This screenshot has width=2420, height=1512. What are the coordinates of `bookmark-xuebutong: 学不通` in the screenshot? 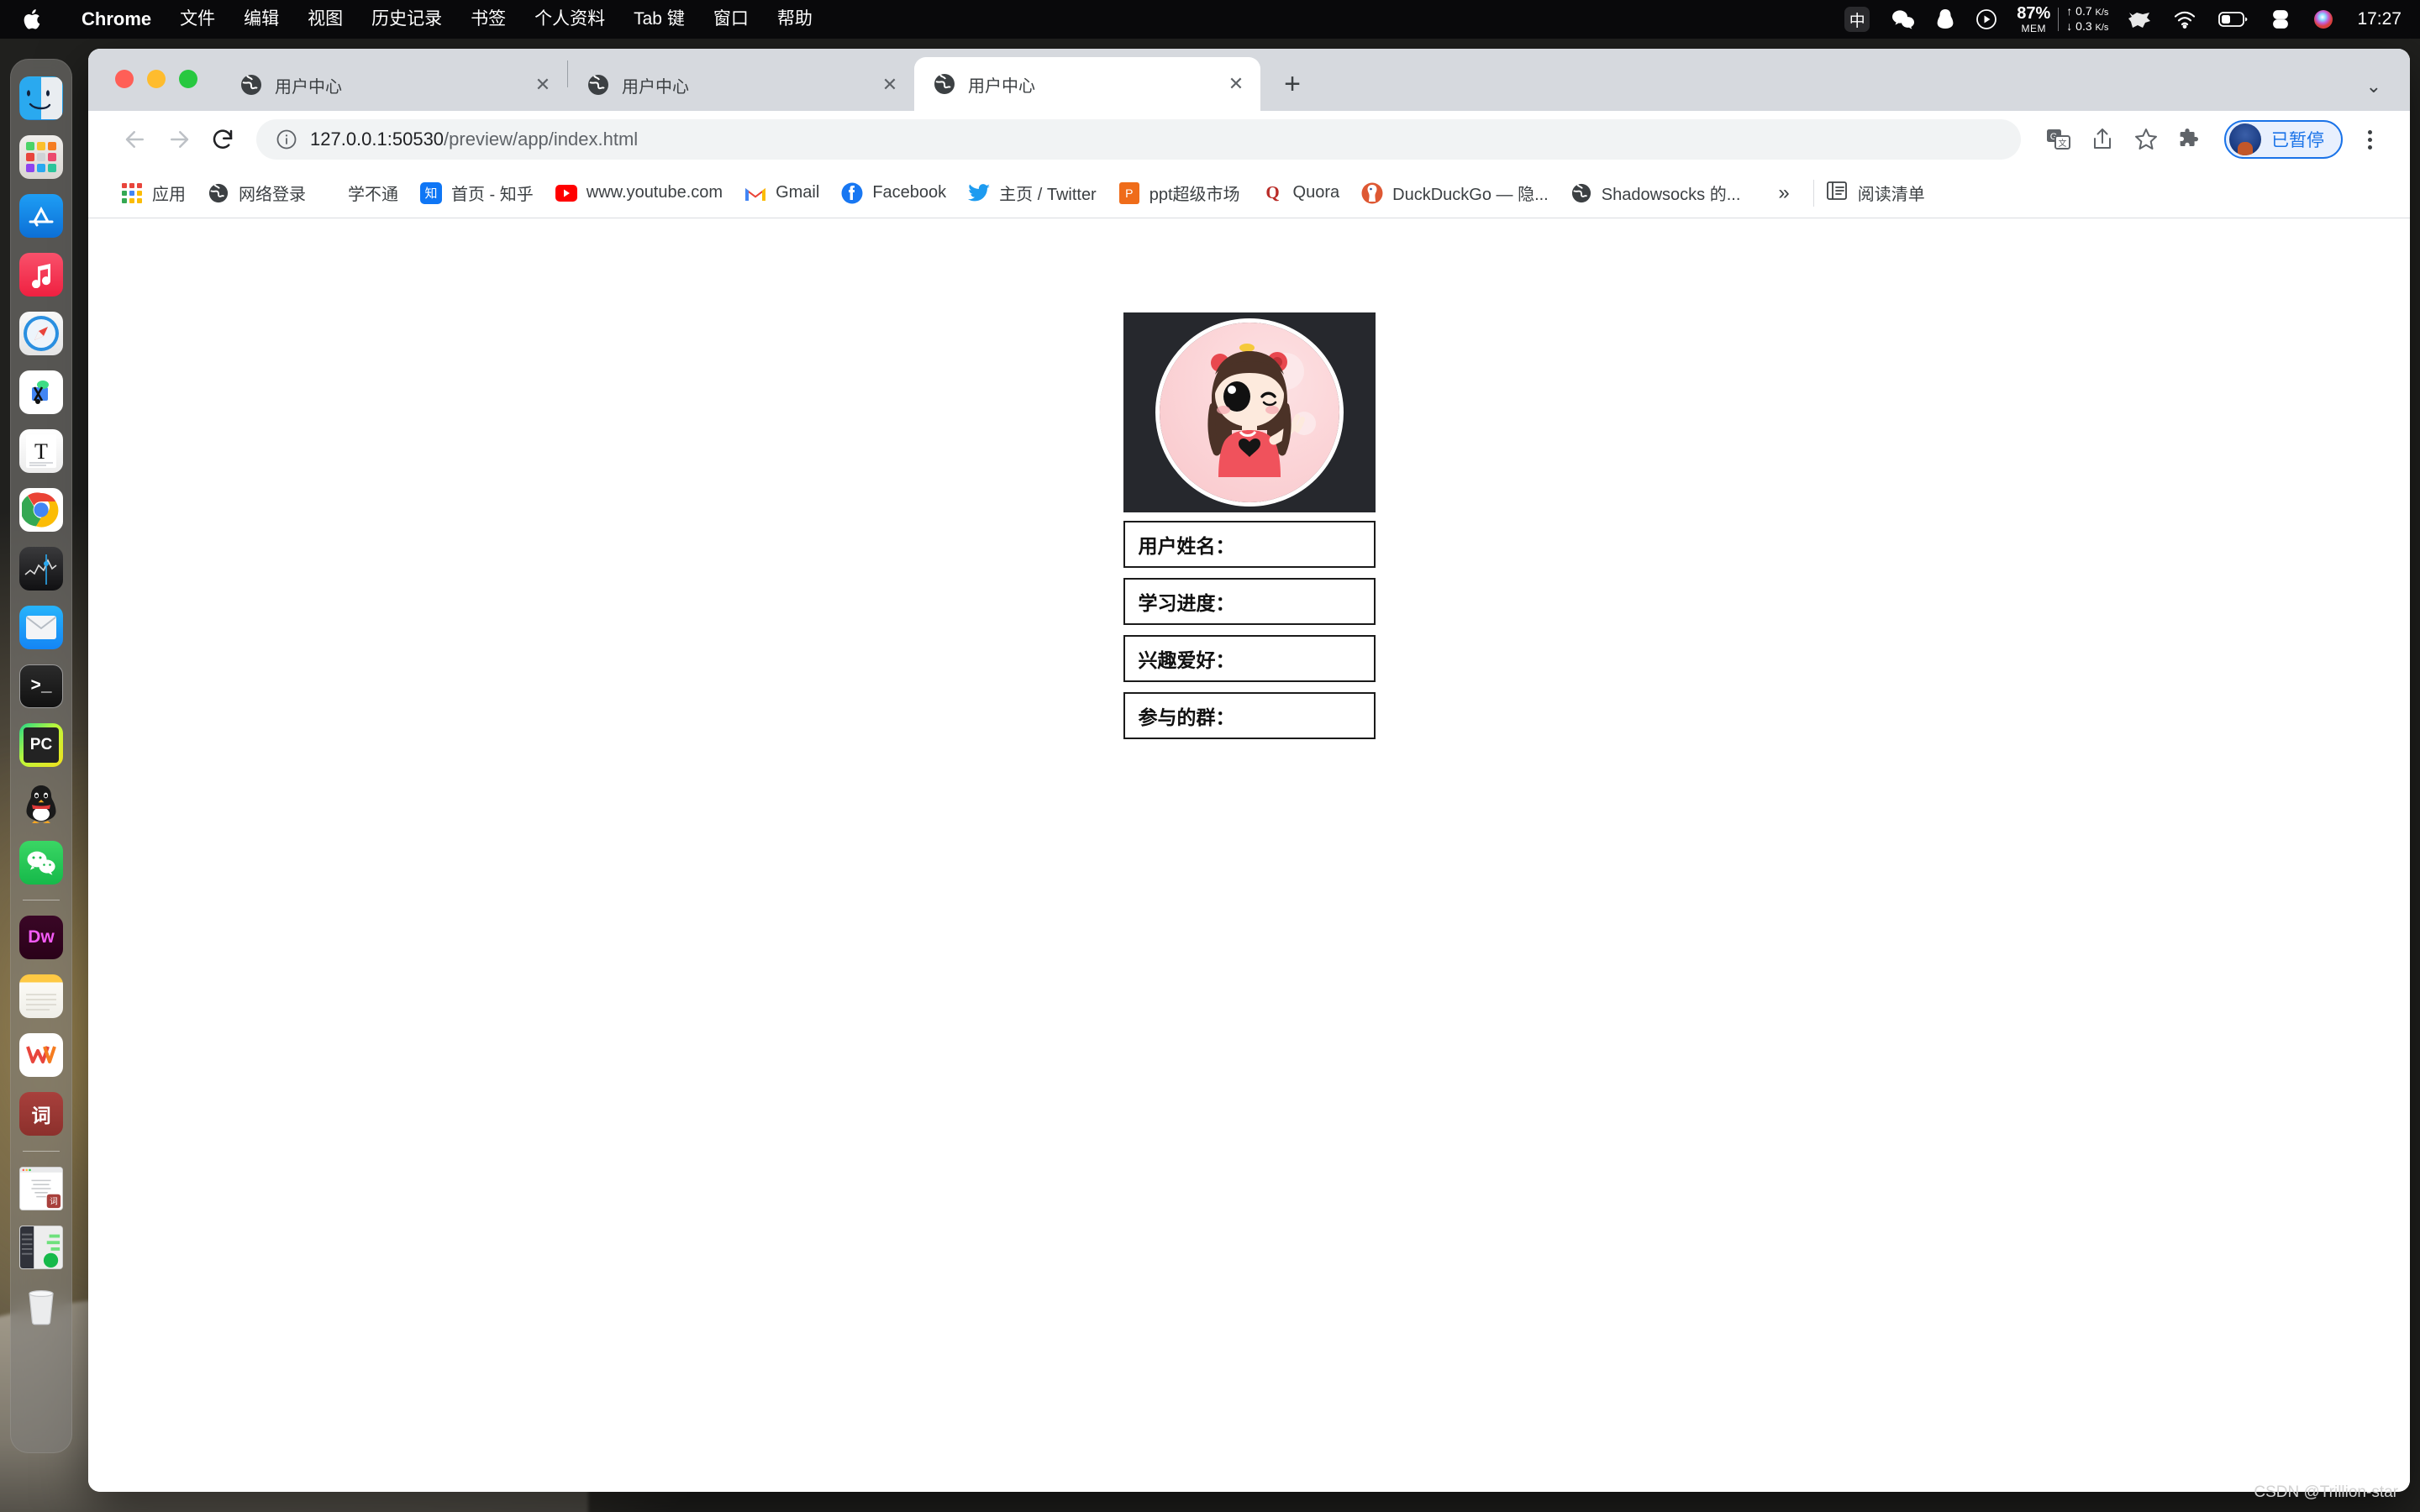 It's located at (373, 193).